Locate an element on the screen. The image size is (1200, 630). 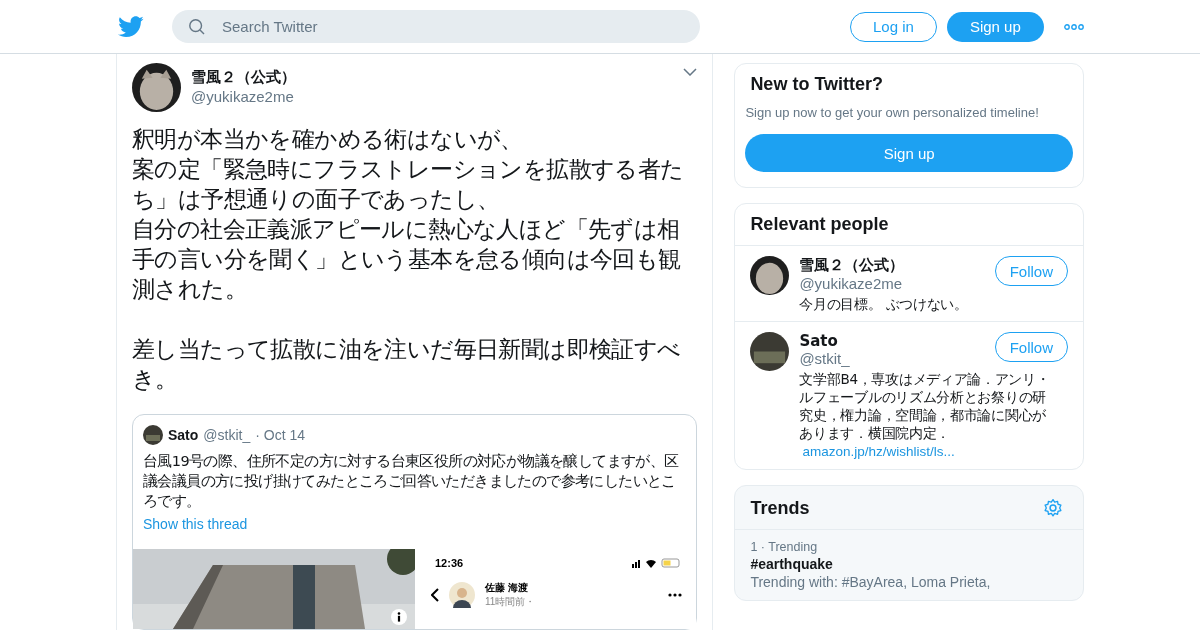
tweet-text: 自分の社会正義派アピールに熱心な人ほど「先ずは相手の言い分を聞く」という基本を怠る傾向は今回も観測された。 is located at coordinates (407, 259).